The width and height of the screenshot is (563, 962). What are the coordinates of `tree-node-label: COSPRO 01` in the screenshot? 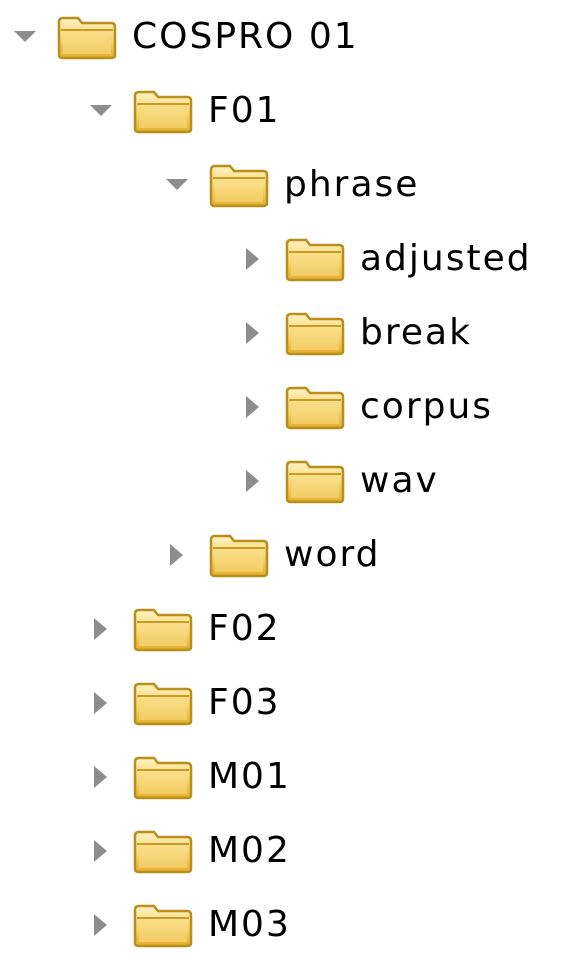 It's located at (245, 37).